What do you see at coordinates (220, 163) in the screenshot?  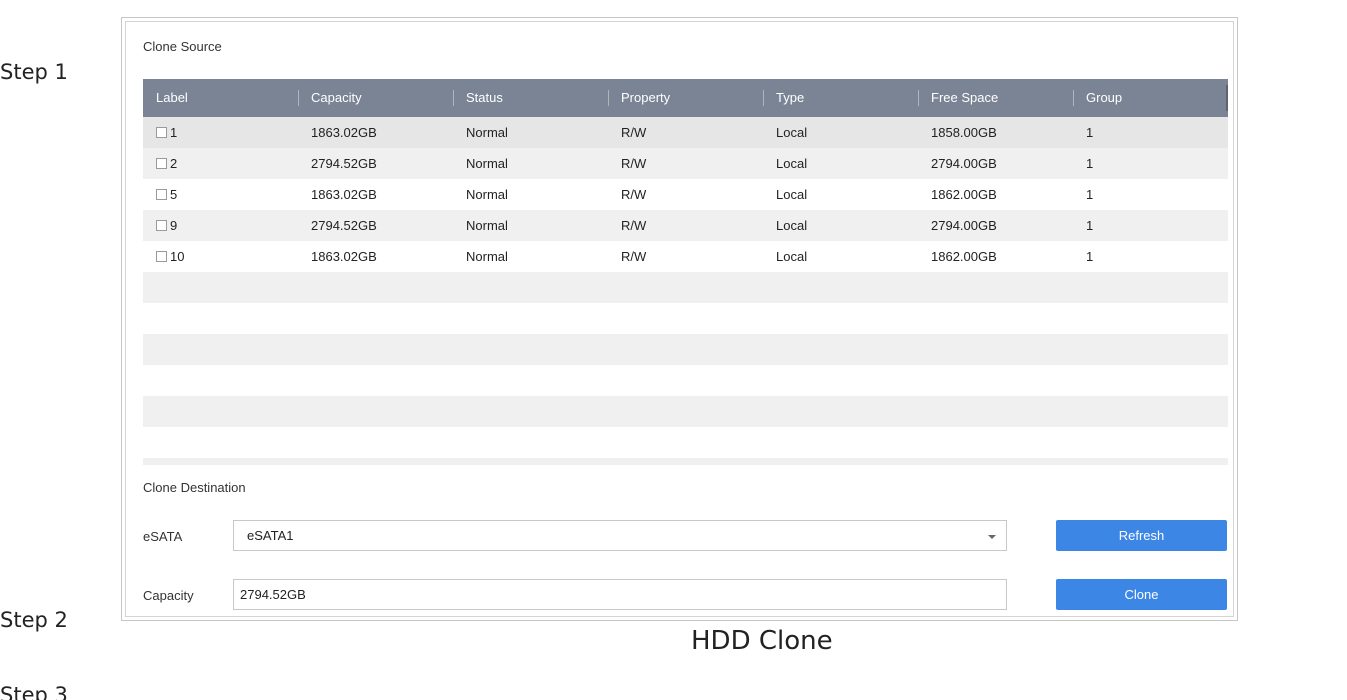 I see `row-label-cell: 2` at bounding box center [220, 163].